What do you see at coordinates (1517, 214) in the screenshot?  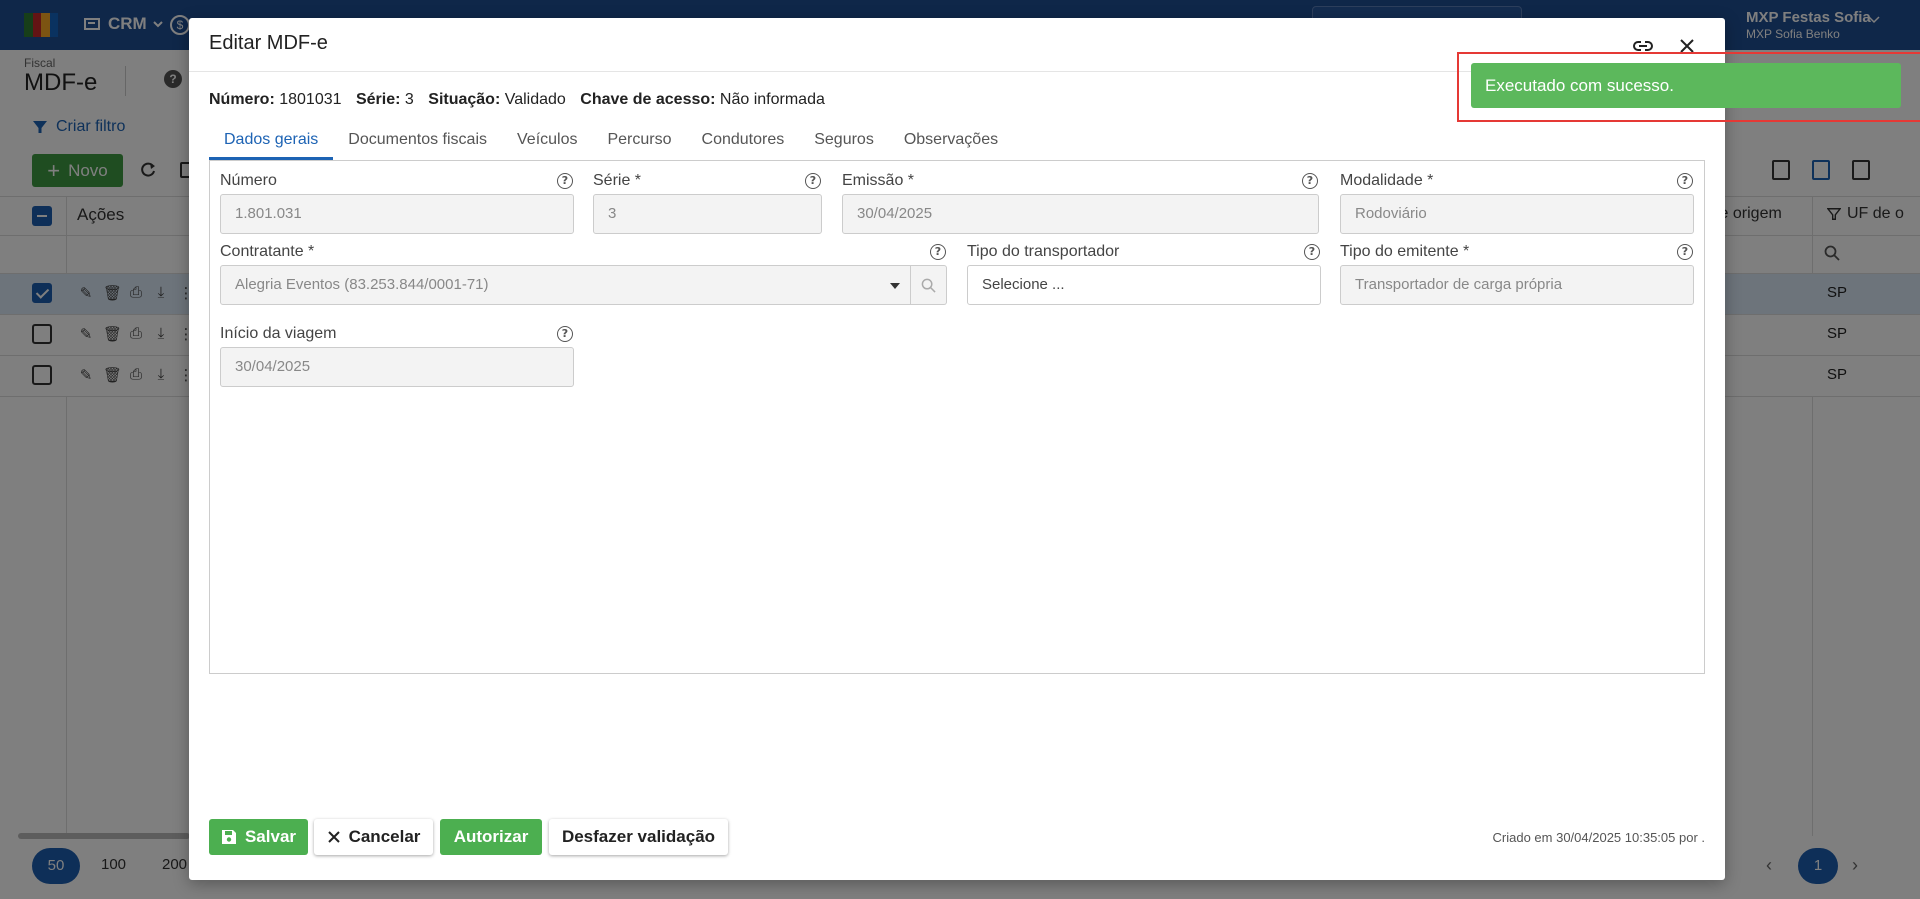 I see `modalidade-input: Rodoviário` at bounding box center [1517, 214].